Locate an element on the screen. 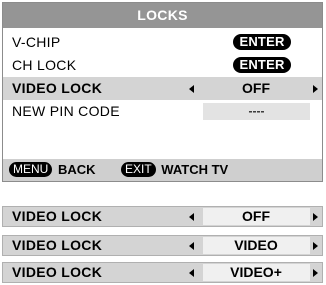 Image resolution: width=326 pixels, height=285 pixels. menu-back-hint: MENU BACK is located at coordinates (52, 170).